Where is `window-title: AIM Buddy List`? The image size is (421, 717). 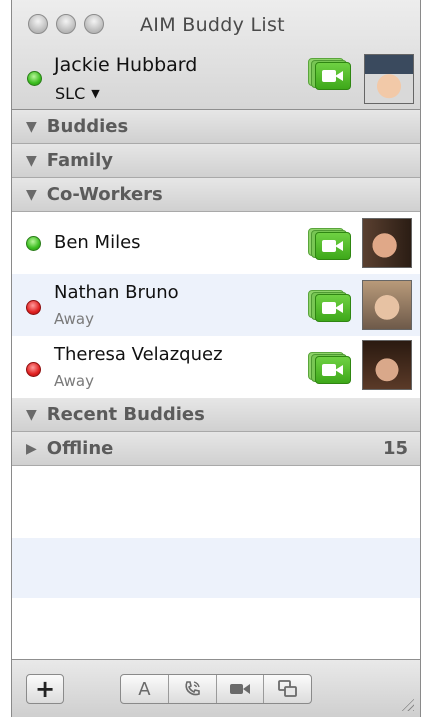 window-title: AIM Buddy List is located at coordinates (212, 25).